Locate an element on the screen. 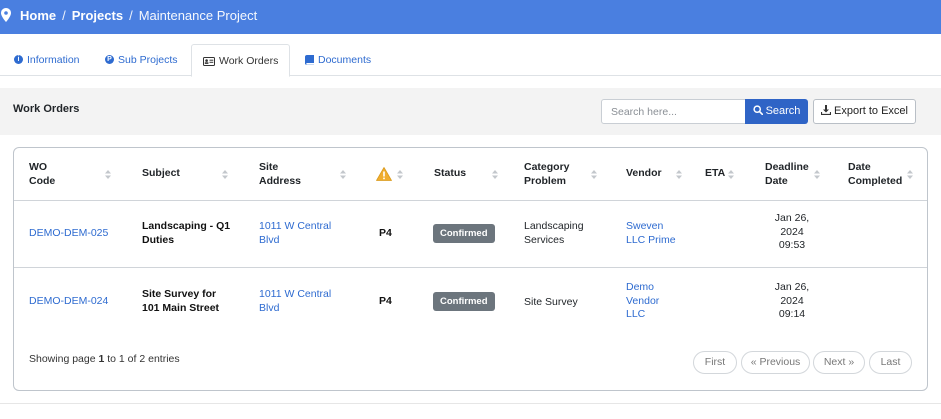  pagination-info: Showing page 1 to 1 of 2 entries is located at coordinates (104, 359).